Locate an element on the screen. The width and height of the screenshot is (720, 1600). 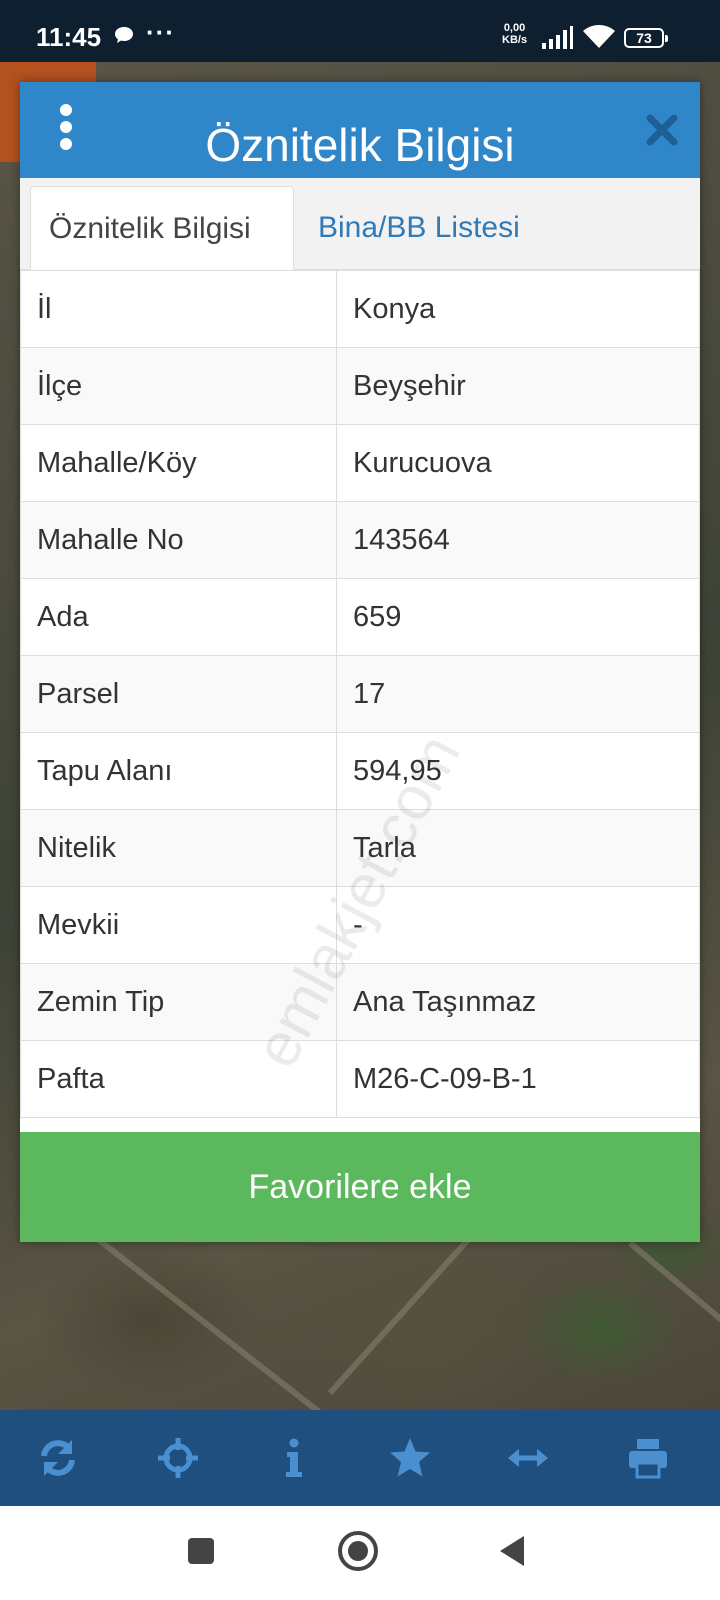
message-icon is located at coordinates (124, 35).